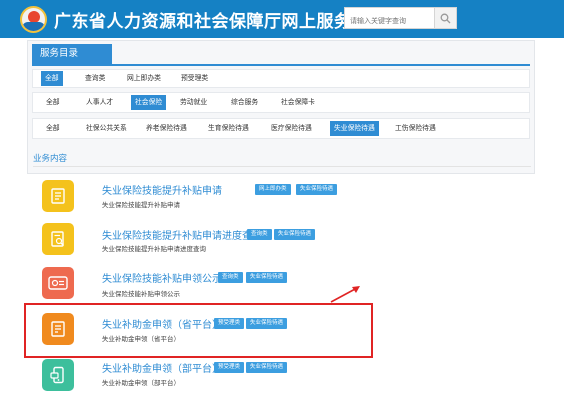 The image size is (564, 400). I want to click on tag-type-1: 网上即办类, so click(273, 189).